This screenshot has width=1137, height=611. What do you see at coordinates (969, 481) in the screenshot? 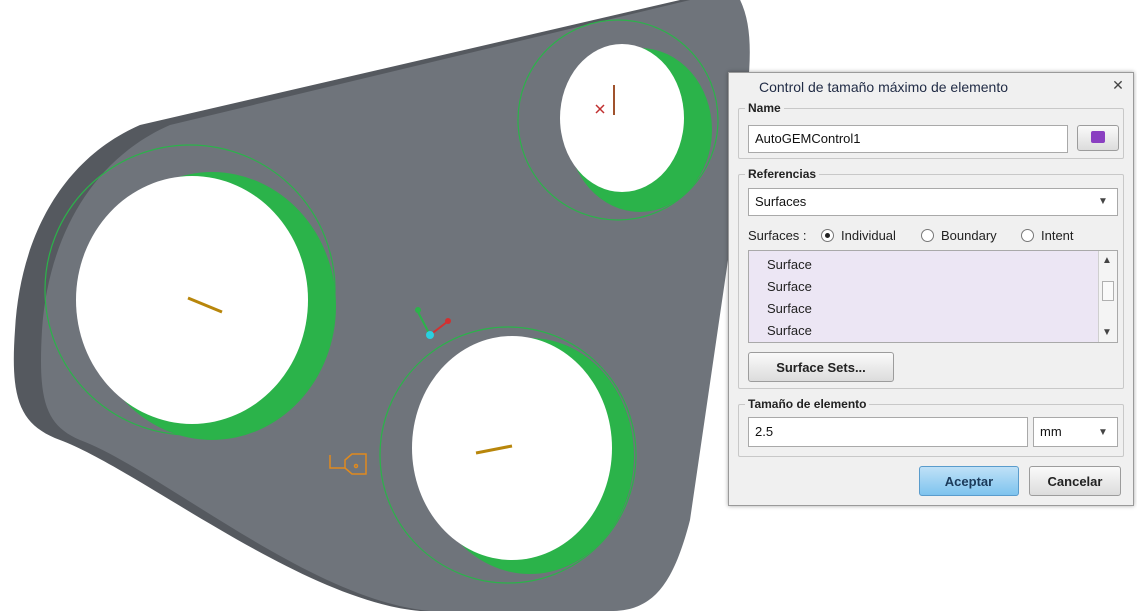
I see `accept-button: Aceptar` at bounding box center [969, 481].